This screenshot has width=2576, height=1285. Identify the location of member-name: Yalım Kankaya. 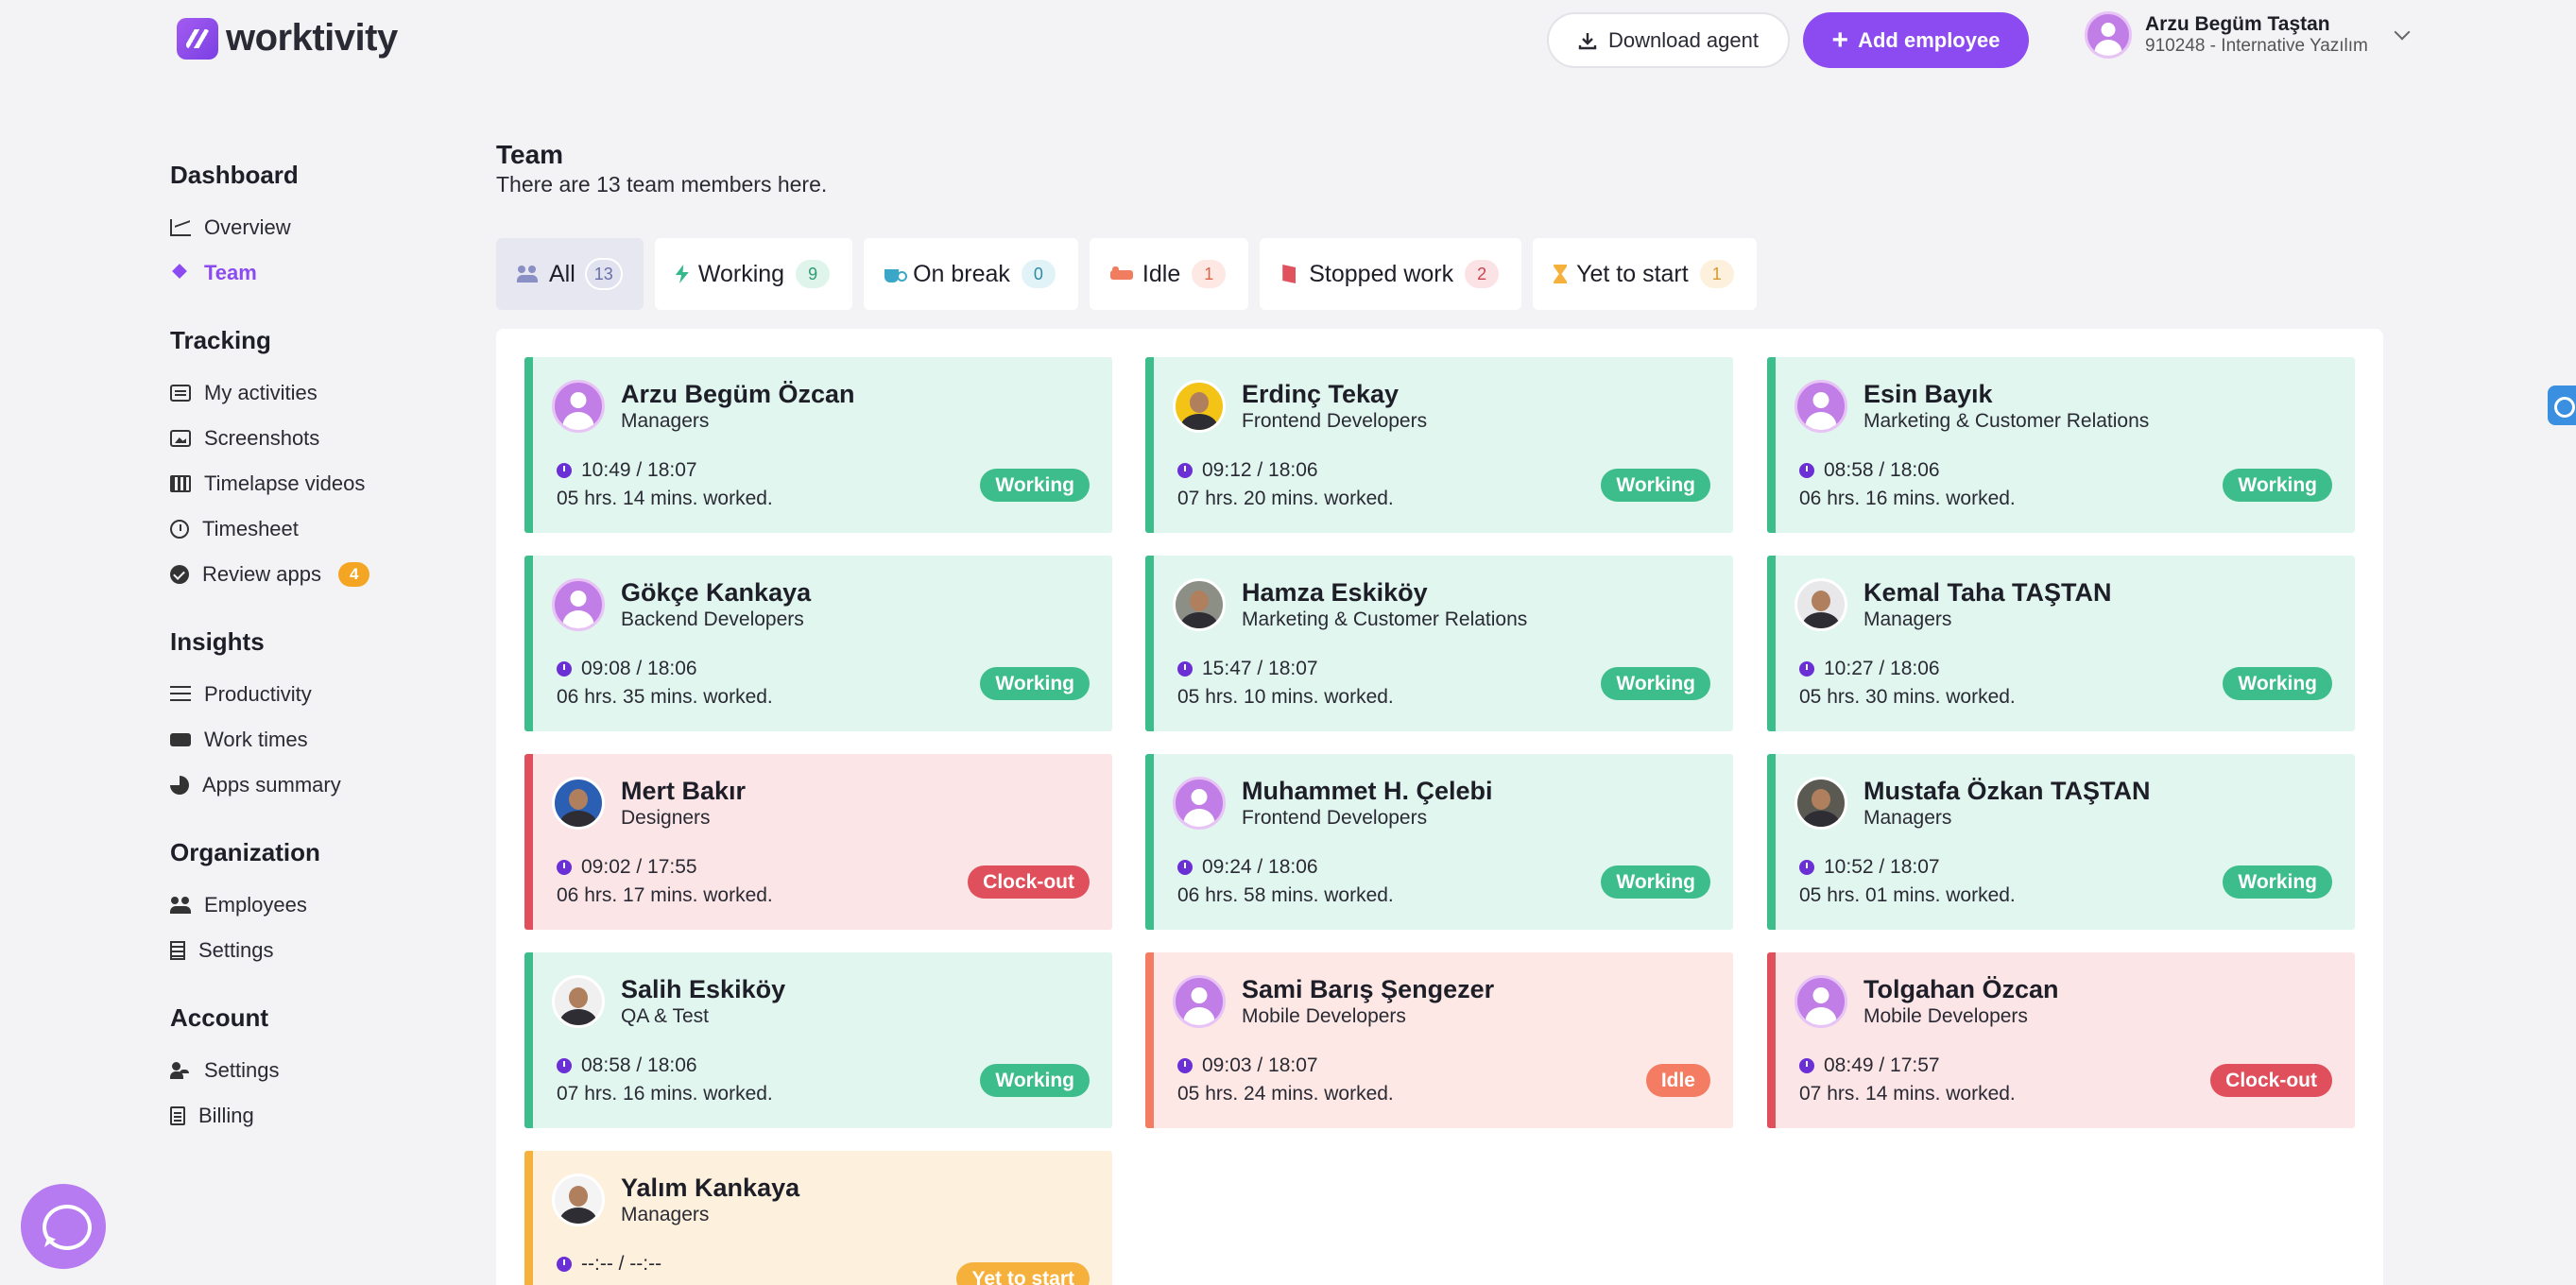
(710, 1188).